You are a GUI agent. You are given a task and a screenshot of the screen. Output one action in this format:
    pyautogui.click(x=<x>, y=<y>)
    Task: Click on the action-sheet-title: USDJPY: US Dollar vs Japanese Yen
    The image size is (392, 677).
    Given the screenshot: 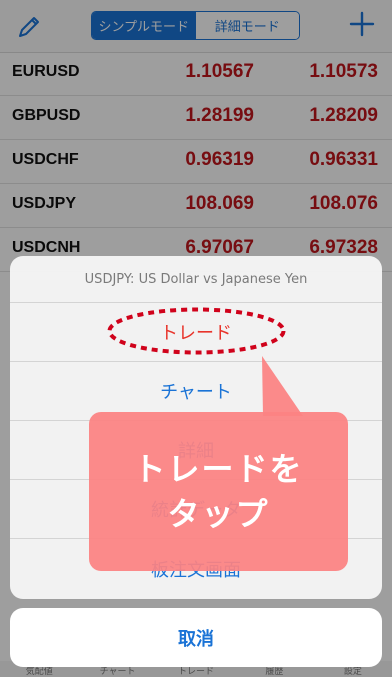 What is the action you would take?
    pyautogui.click(x=196, y=279)
    